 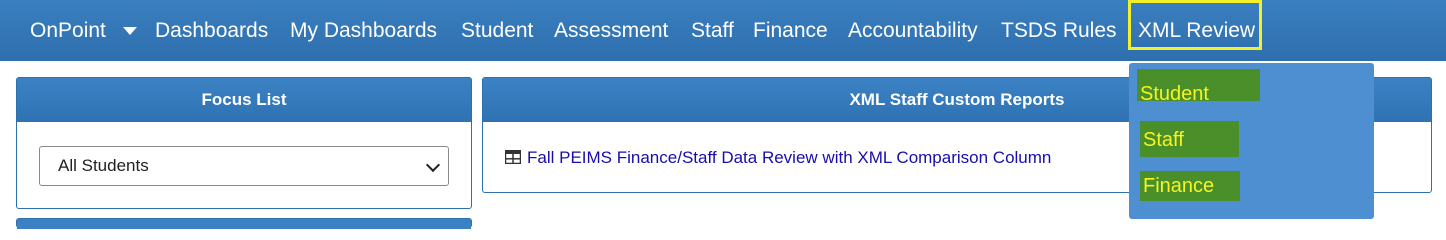 I want to click on brand-menu: OnPoint, so click(x=68, y=30).